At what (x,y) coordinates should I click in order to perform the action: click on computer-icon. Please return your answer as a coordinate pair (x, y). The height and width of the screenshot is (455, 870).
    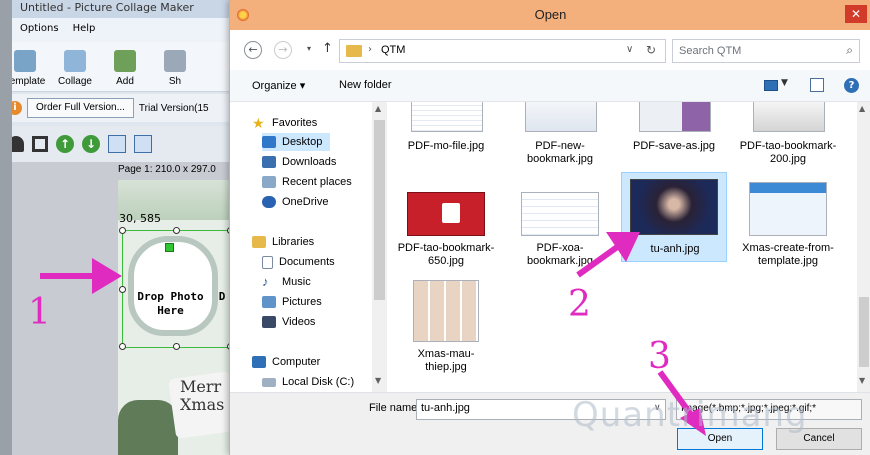
    Looking at the image, I should click on (259, 362).